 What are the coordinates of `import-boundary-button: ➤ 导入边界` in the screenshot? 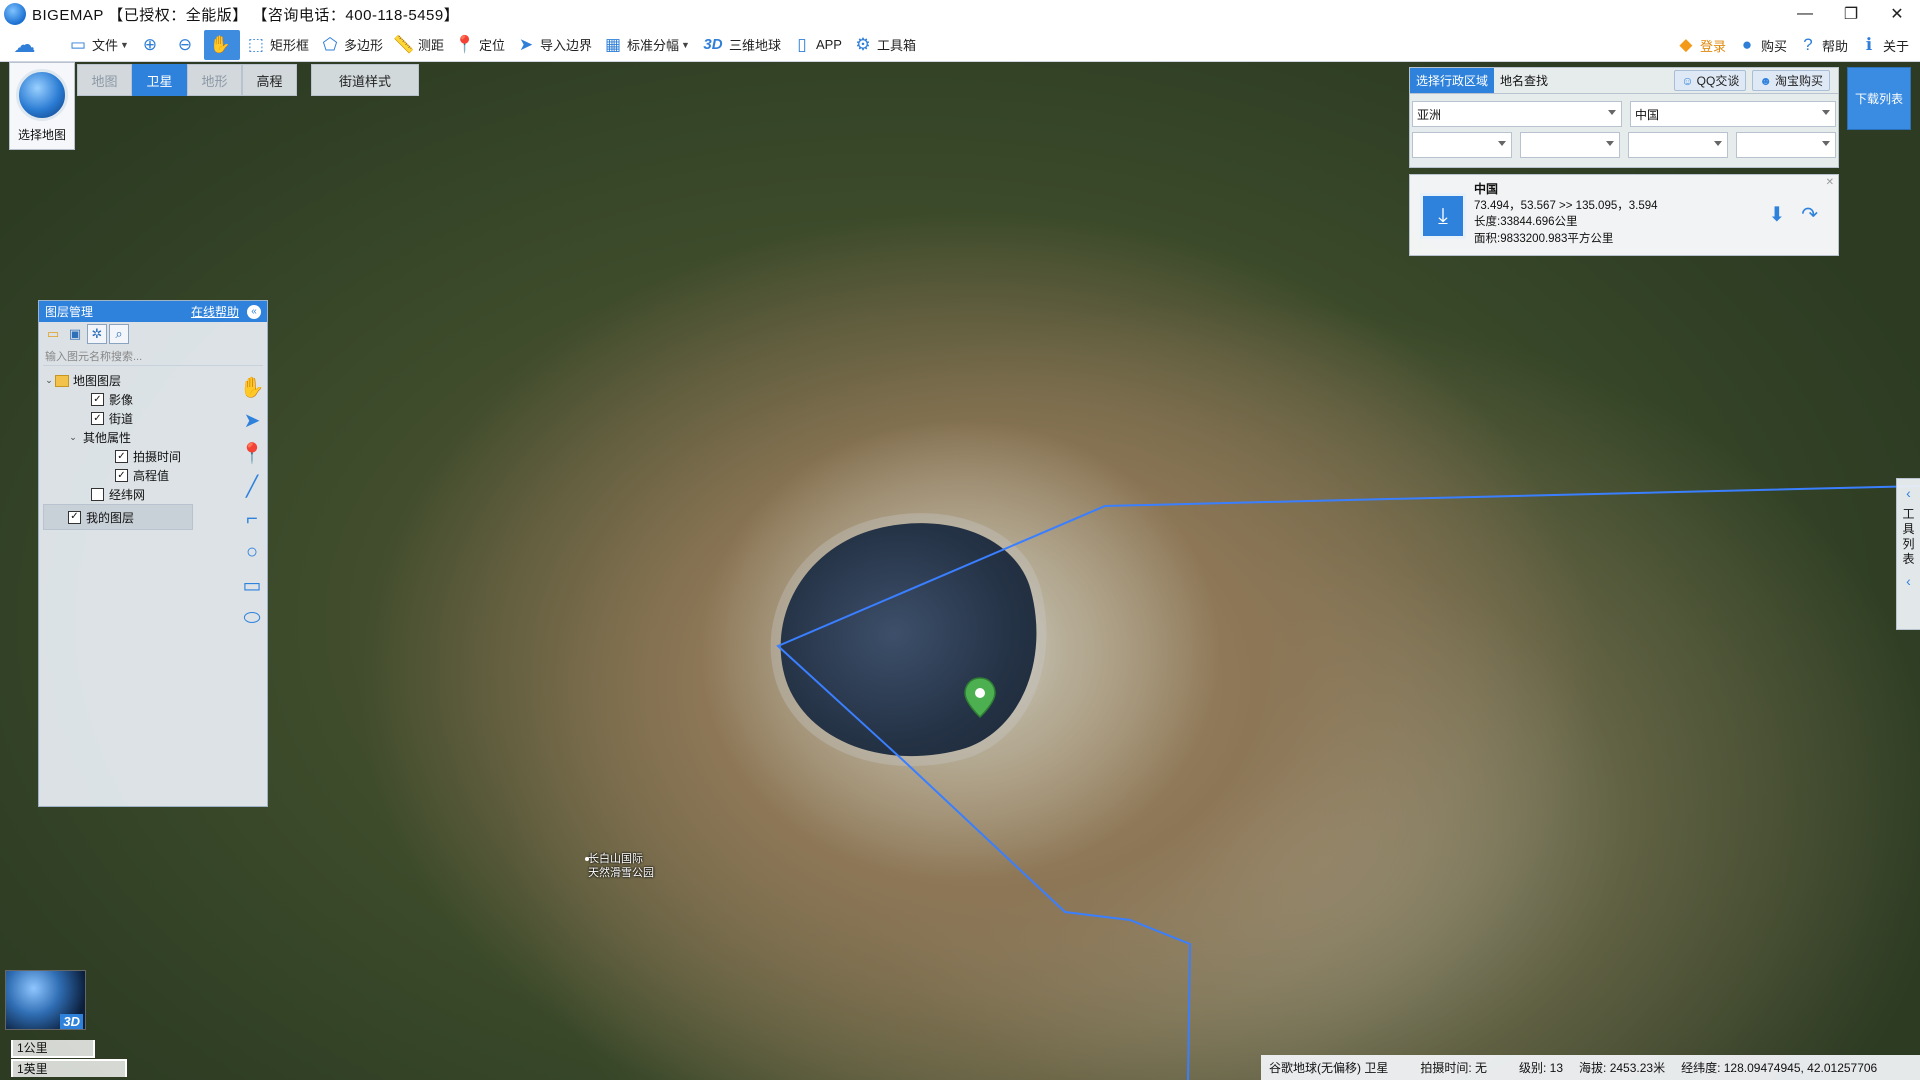 It's located at (553, 45).